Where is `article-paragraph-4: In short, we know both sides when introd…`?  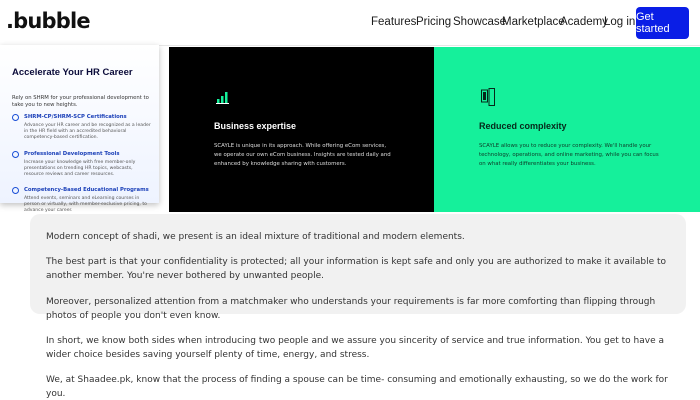 article-paragraph-4: In short, we know both sides when introd… is located at coordinates (355, 348).